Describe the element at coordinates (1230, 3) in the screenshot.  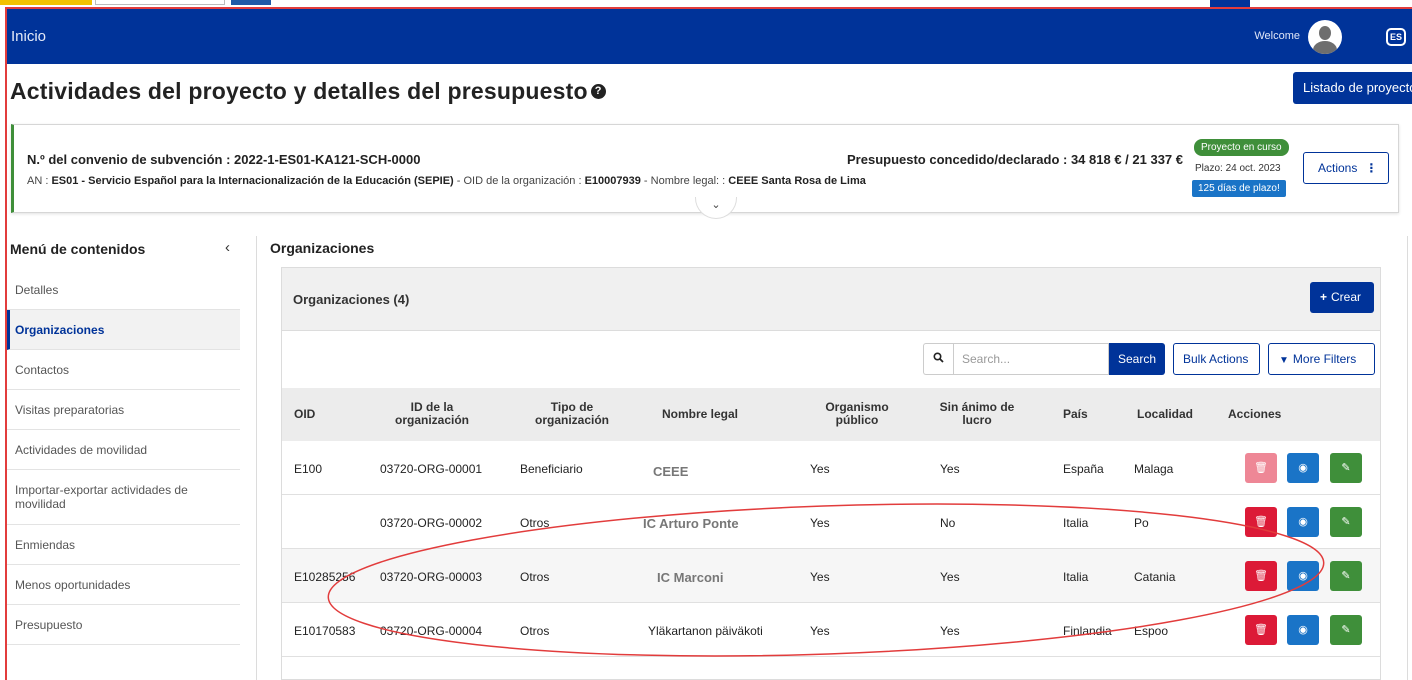
I see `eu-logo` at that location.